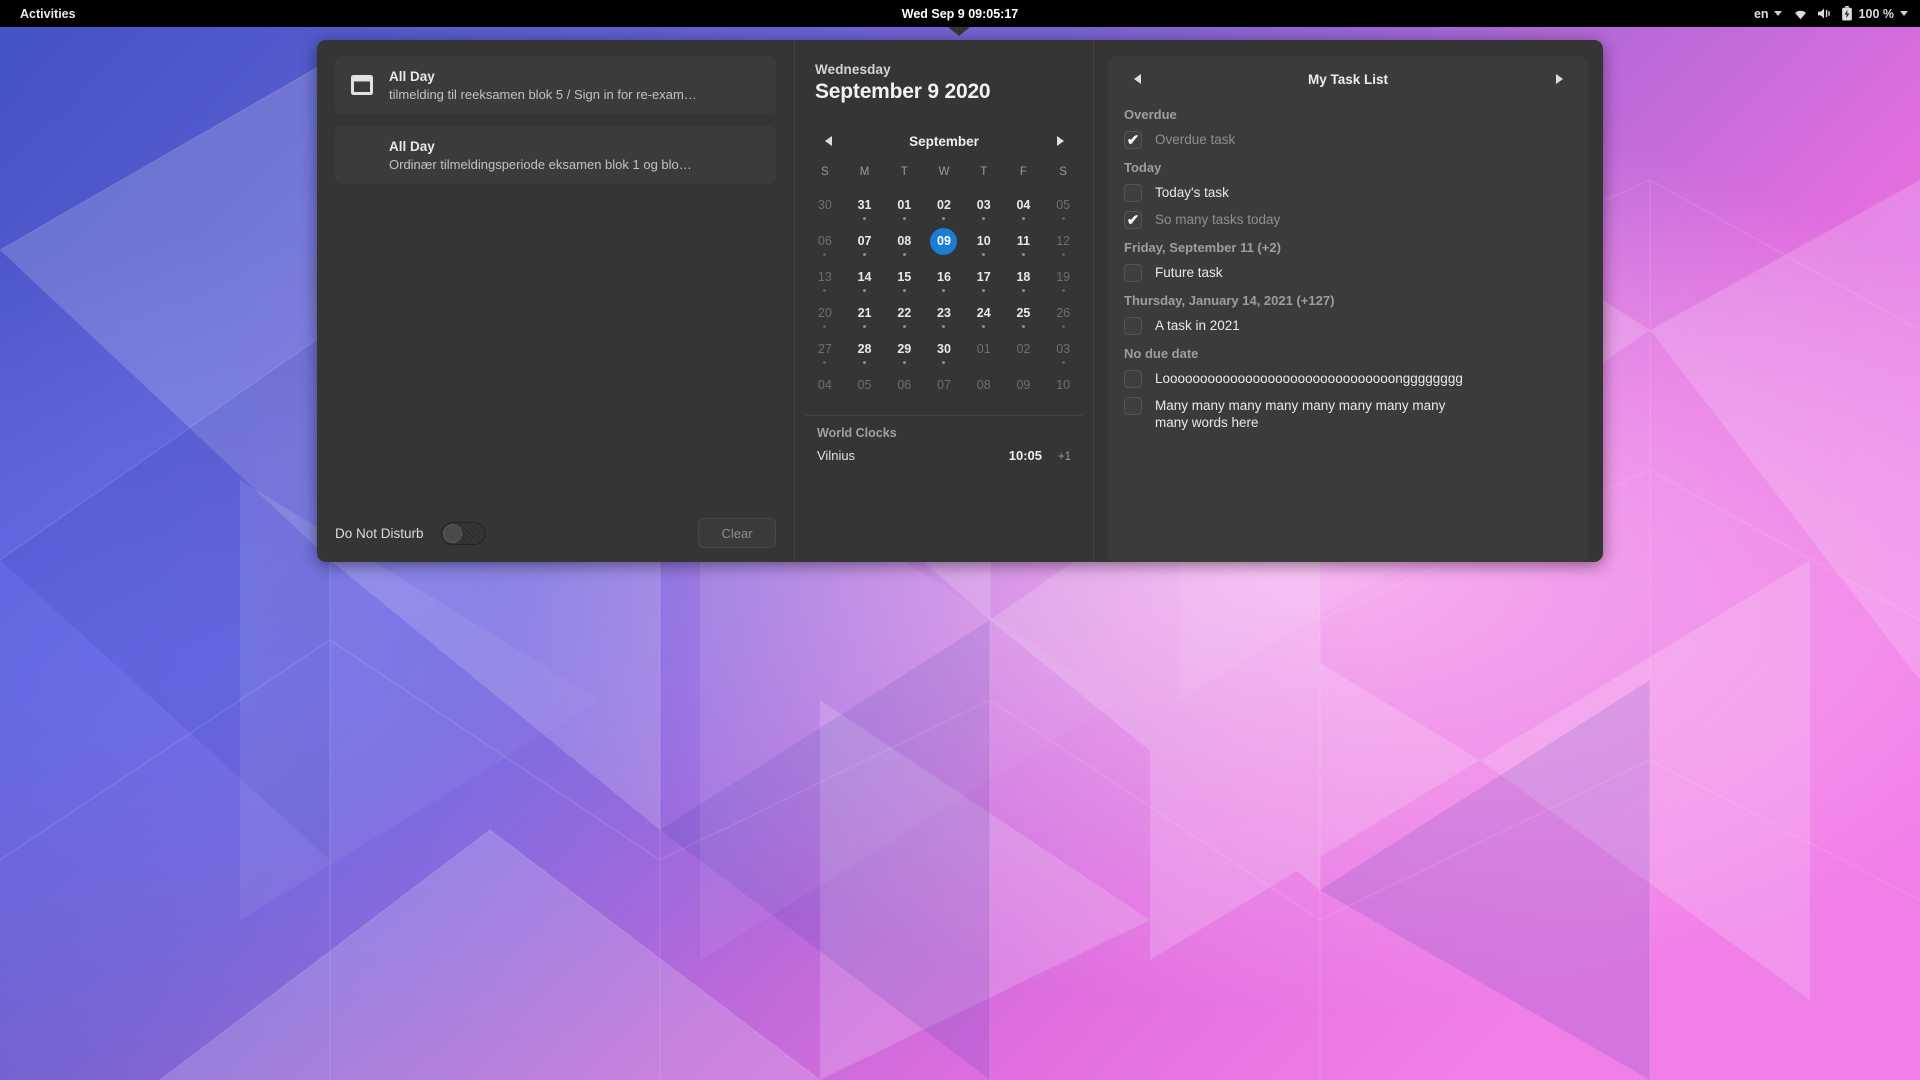  I want to click on task-item-label: Future task, so click(1189, 272).